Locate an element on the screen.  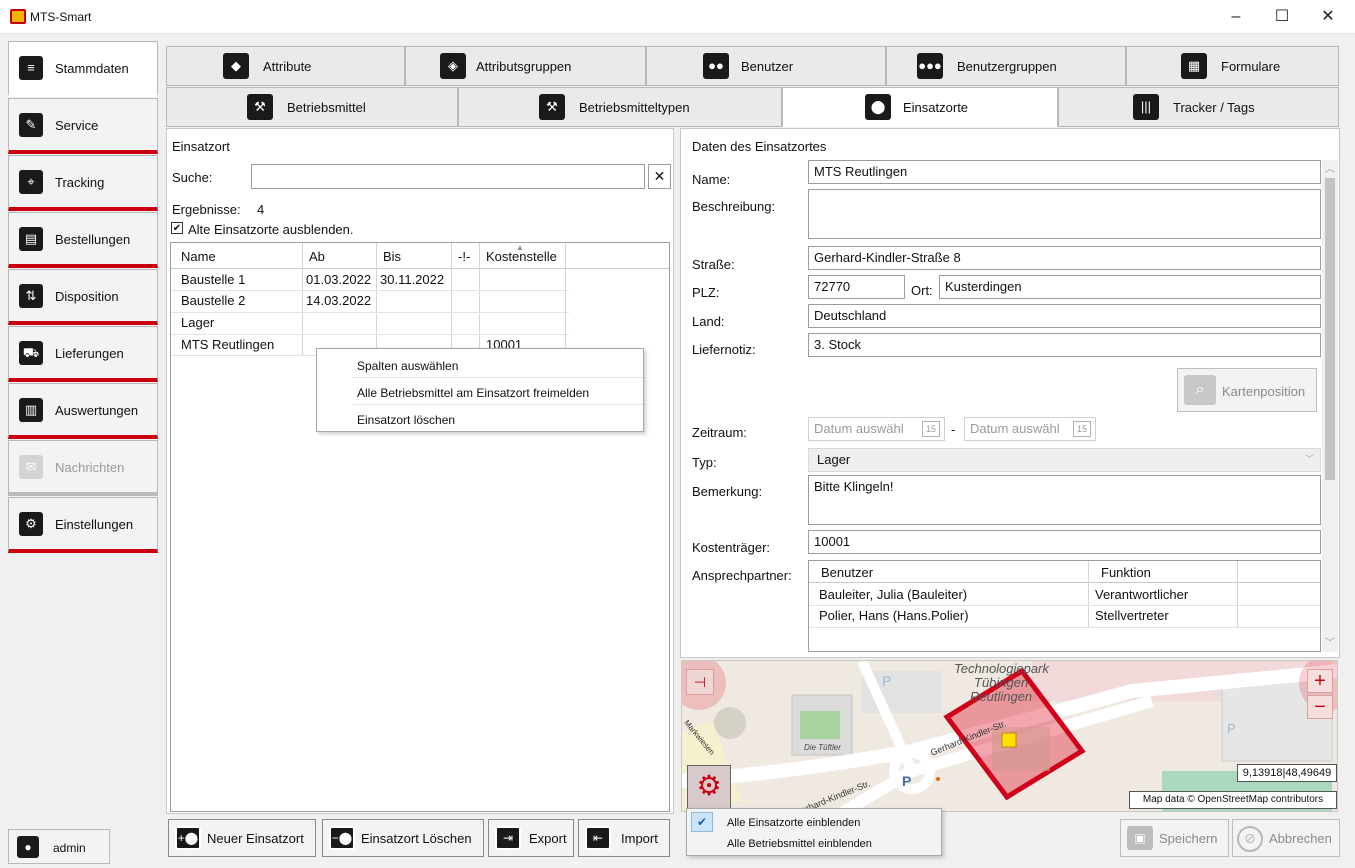
tags-icon: ◈ is located at coordinates (453, 66).